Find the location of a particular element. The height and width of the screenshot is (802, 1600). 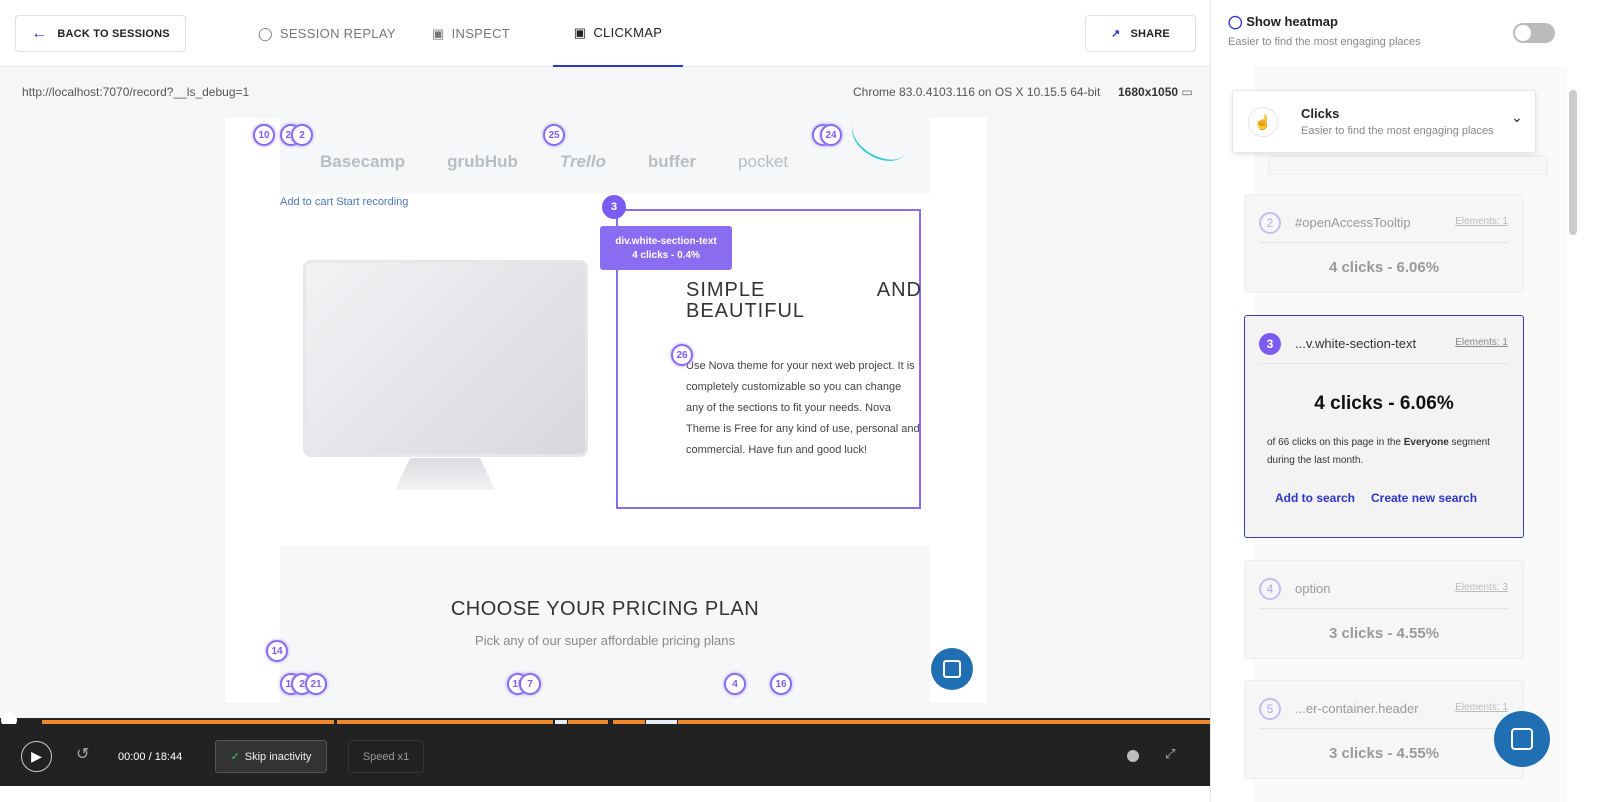

click-marker: 26 is located at coordinates (682, 355).